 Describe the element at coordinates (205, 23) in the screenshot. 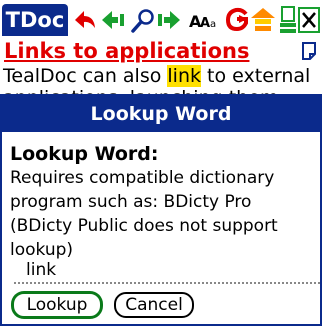

I see `svg-text: A` at that location.